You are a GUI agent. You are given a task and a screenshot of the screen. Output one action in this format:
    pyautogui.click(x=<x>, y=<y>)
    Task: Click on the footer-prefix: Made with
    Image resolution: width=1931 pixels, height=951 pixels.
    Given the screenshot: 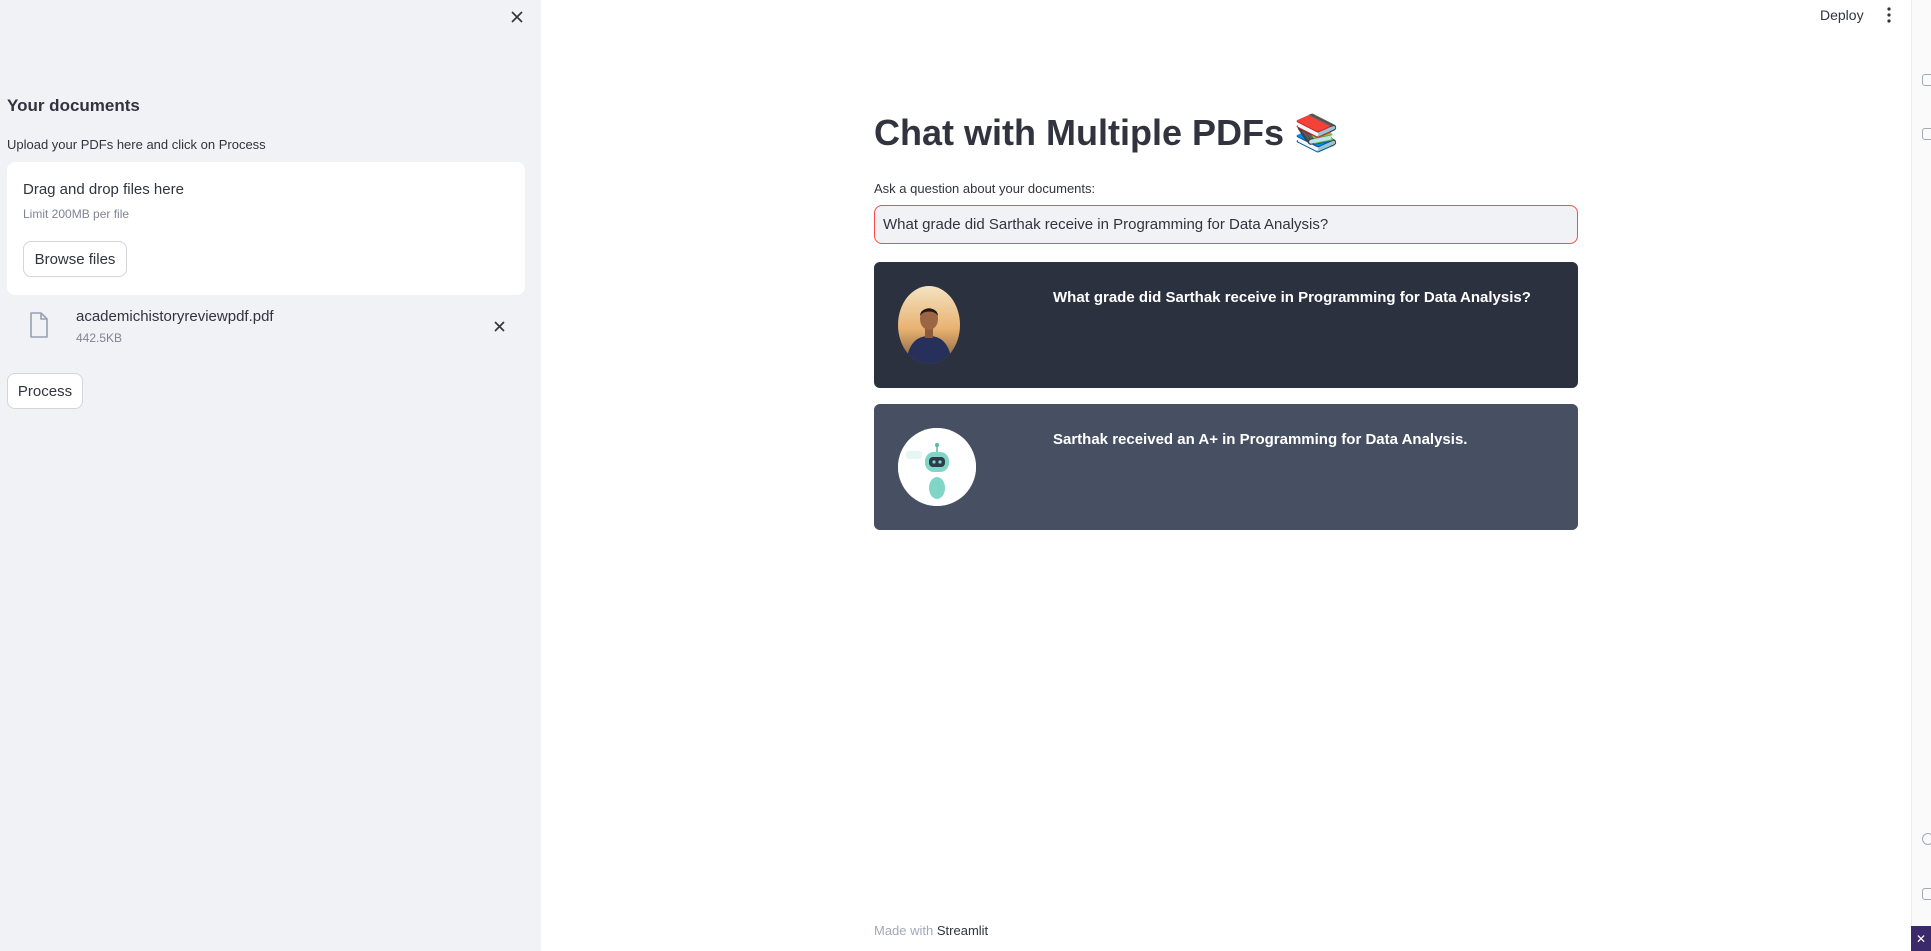 What is the action you would take?
    pyautogui.click(x=904, y=930)
    